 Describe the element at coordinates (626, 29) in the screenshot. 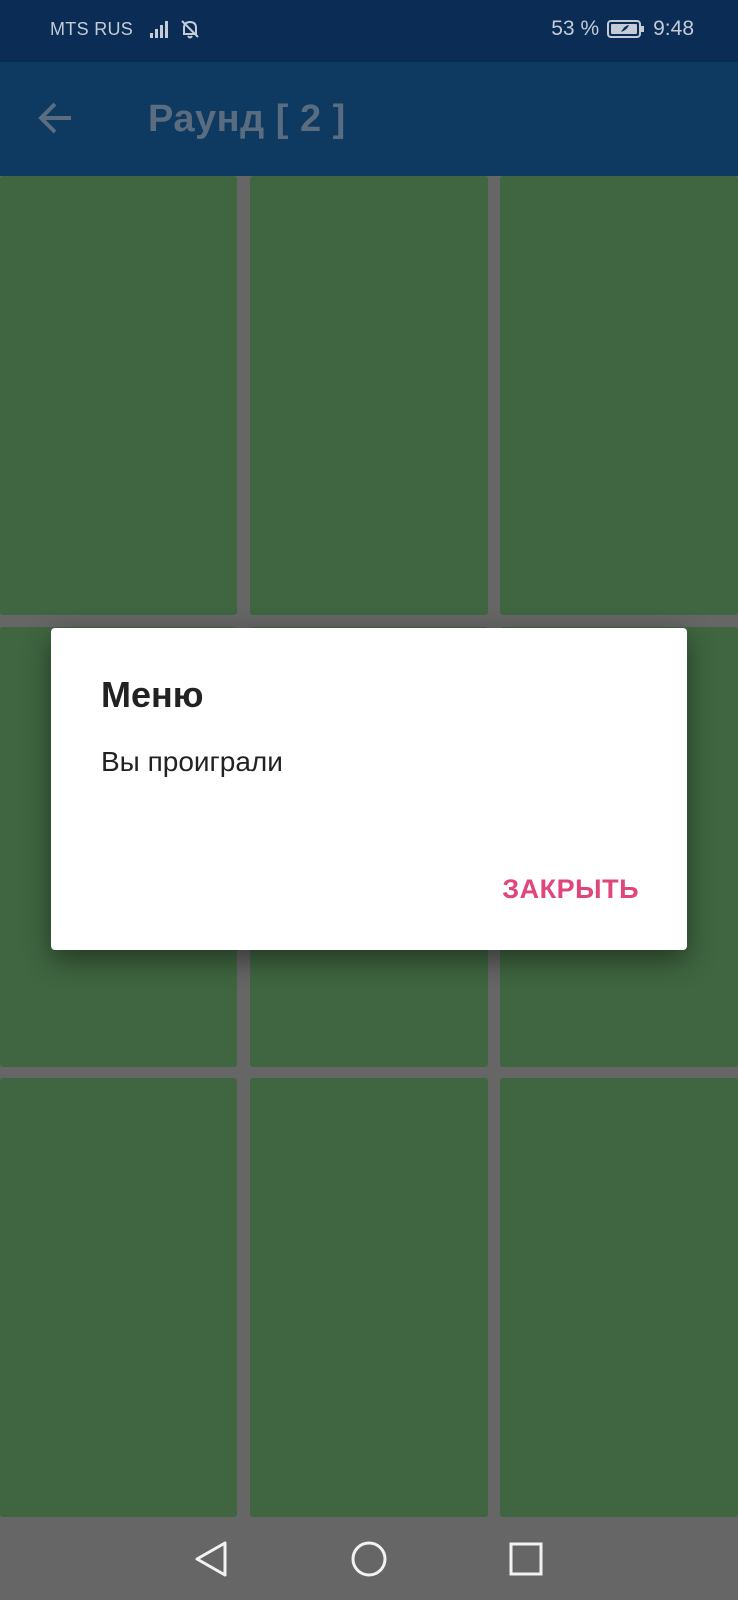

I see `battery-icon` at that location.